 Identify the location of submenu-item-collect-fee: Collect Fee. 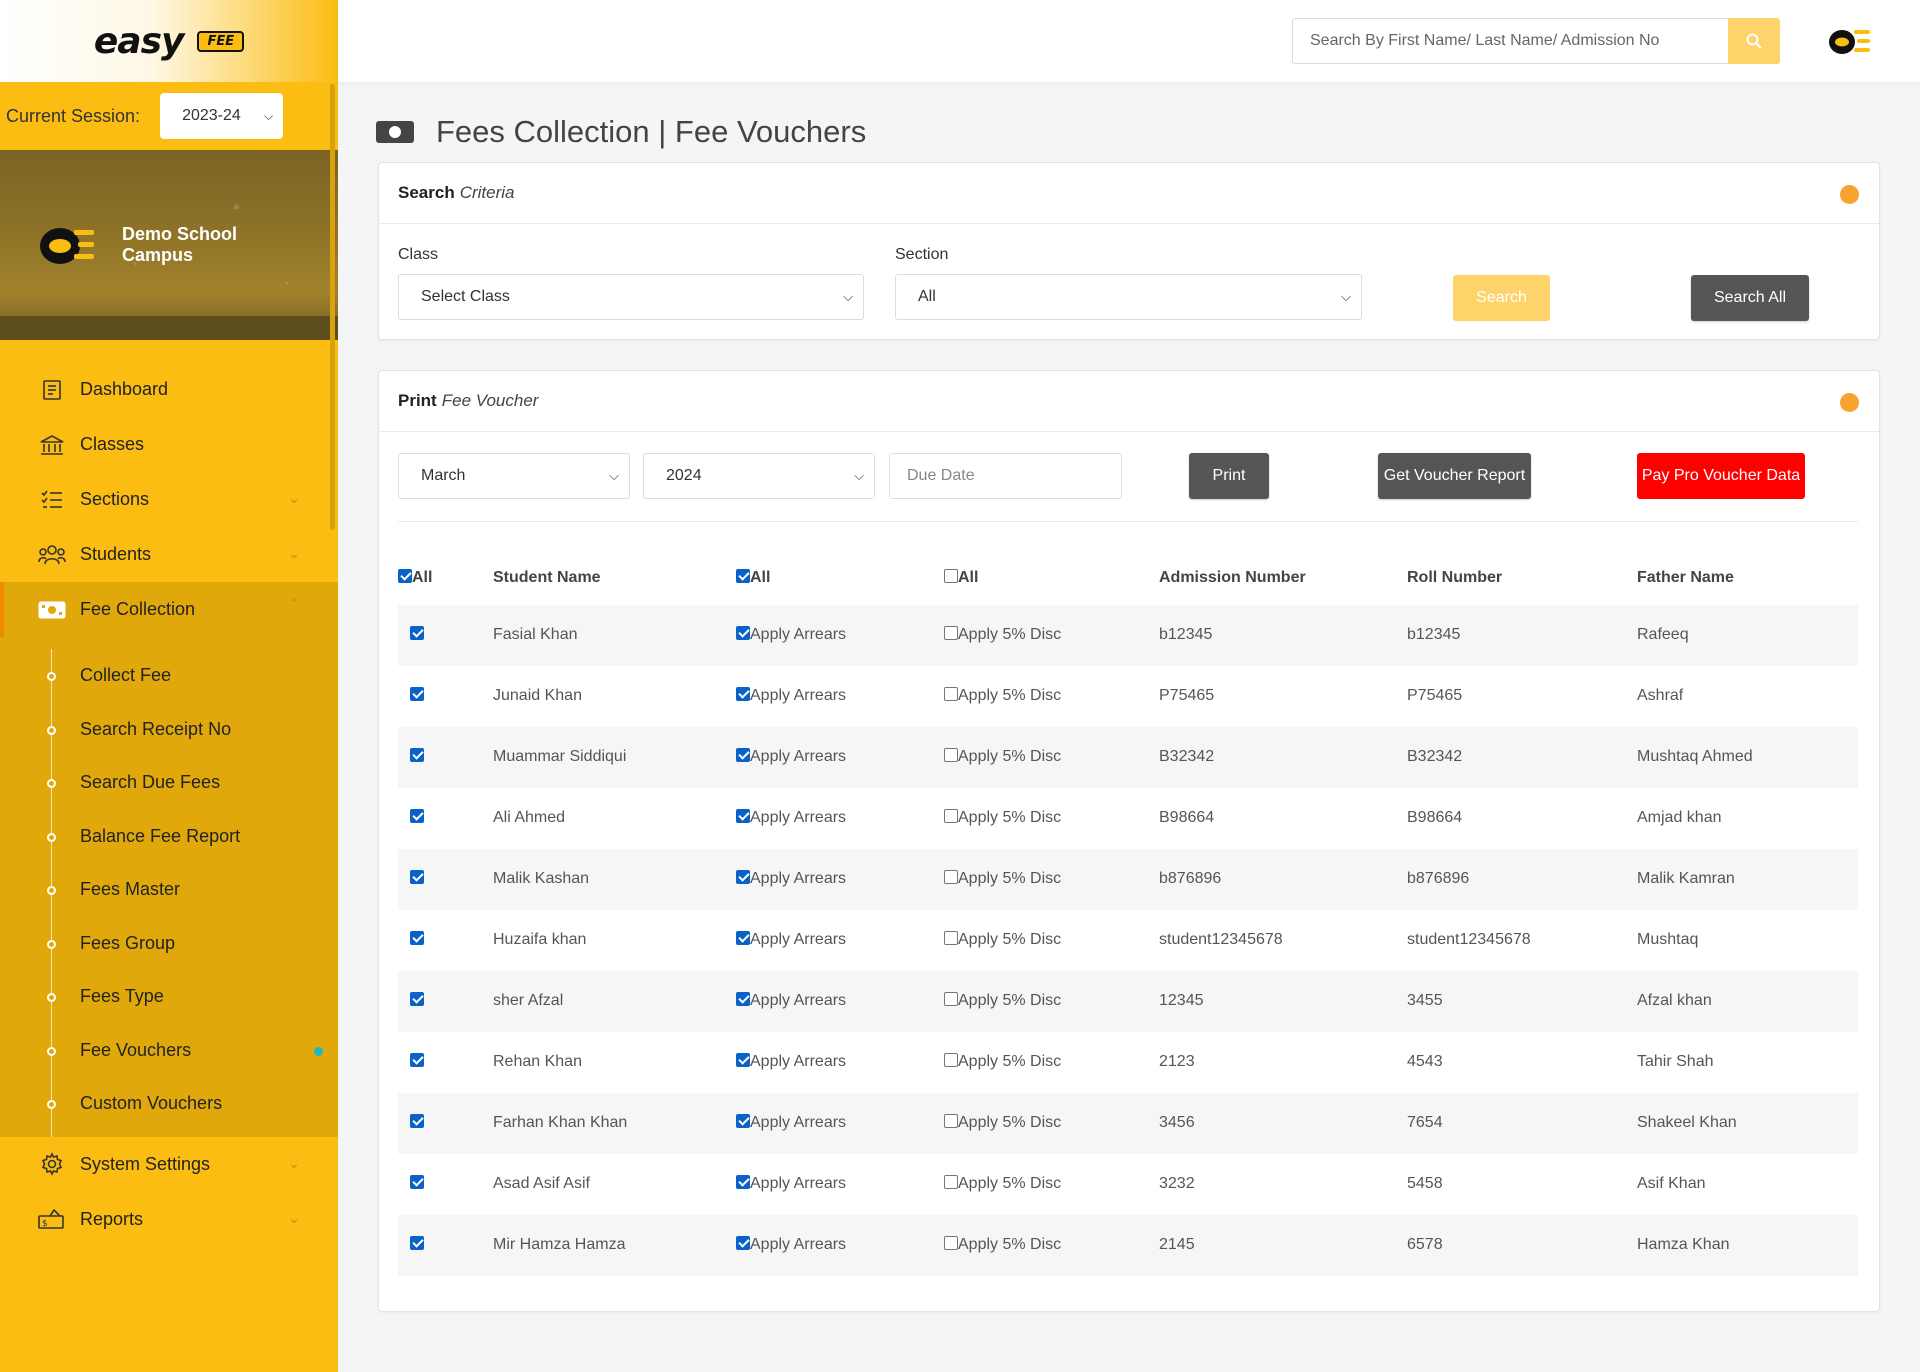
(169, 676).